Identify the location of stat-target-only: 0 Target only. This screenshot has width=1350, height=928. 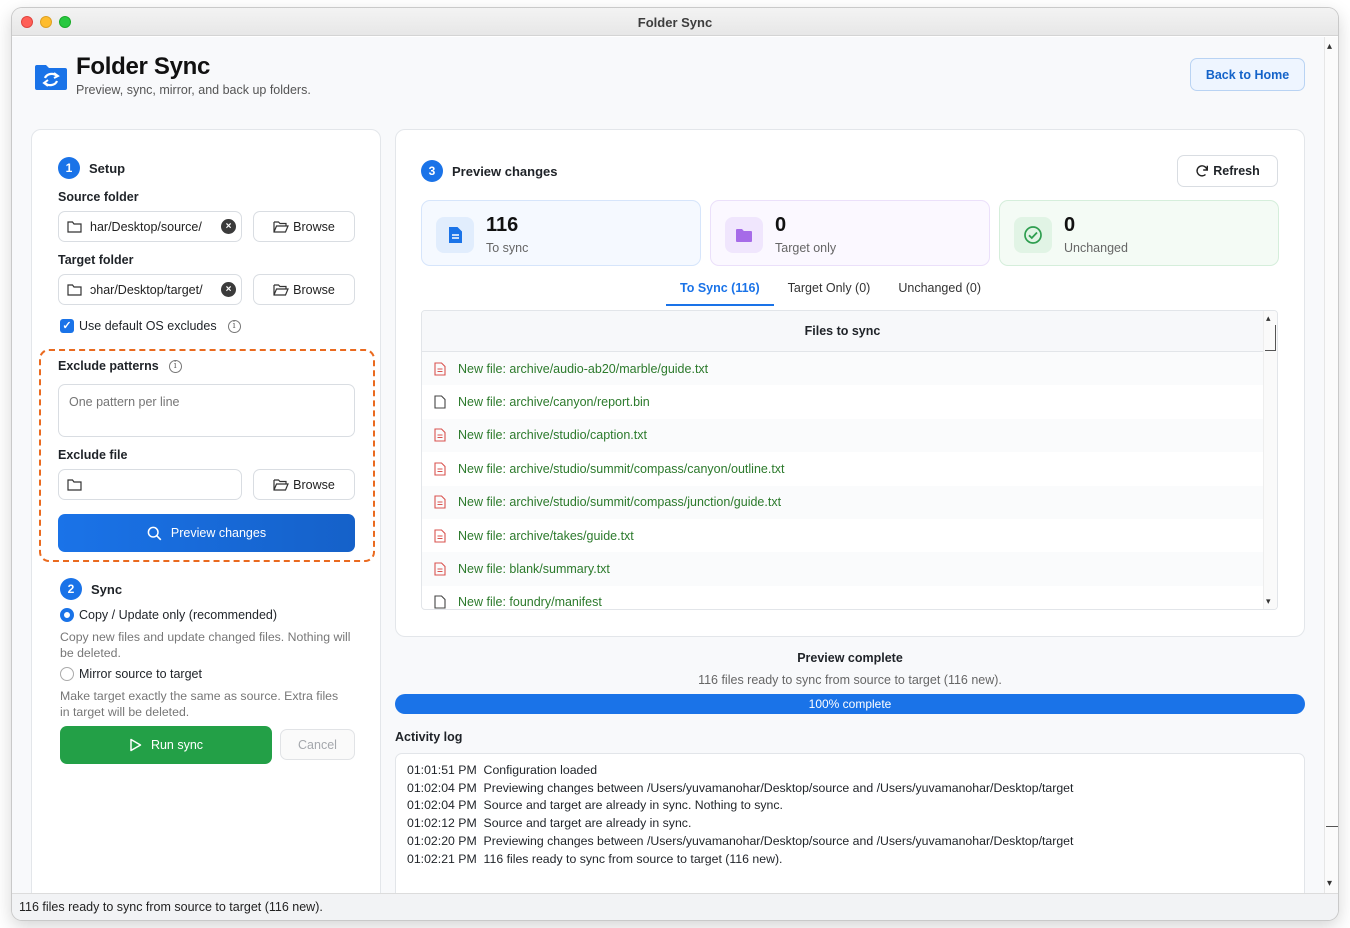
(850, 233).